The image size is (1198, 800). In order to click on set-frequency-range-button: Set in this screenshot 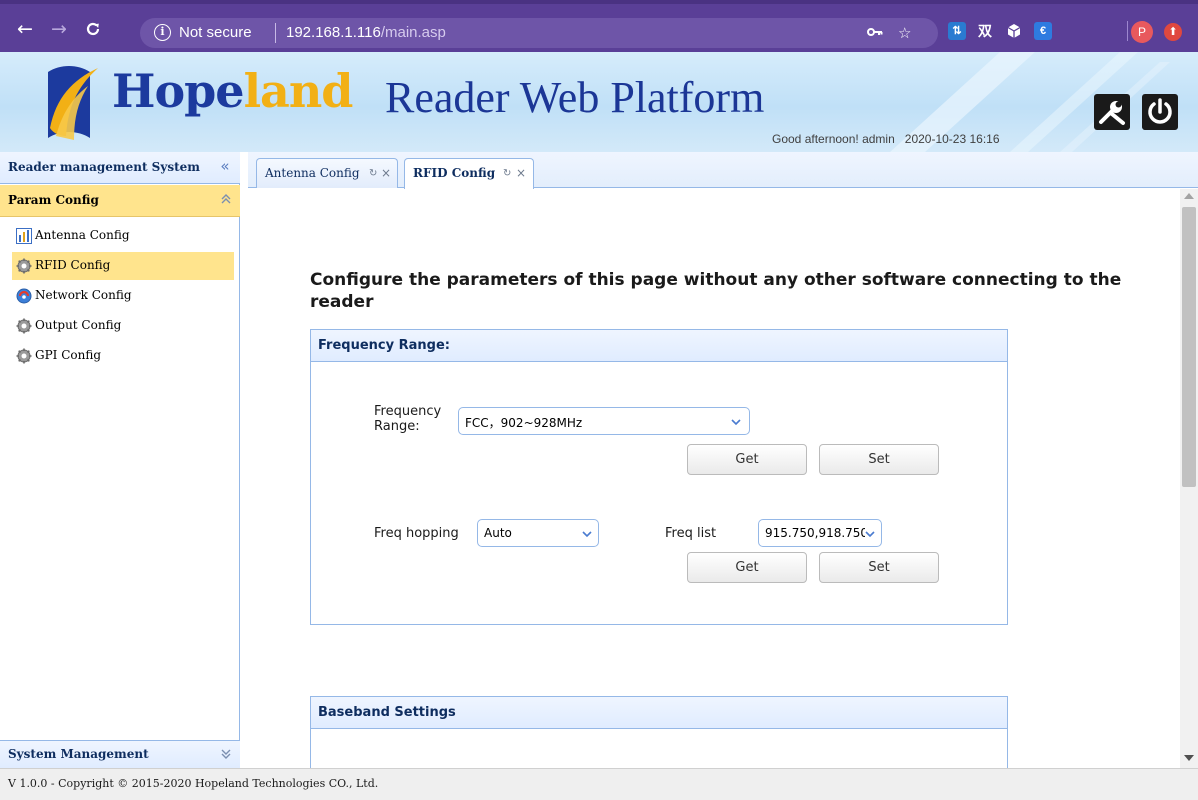, I will do `click(879, 459)`.